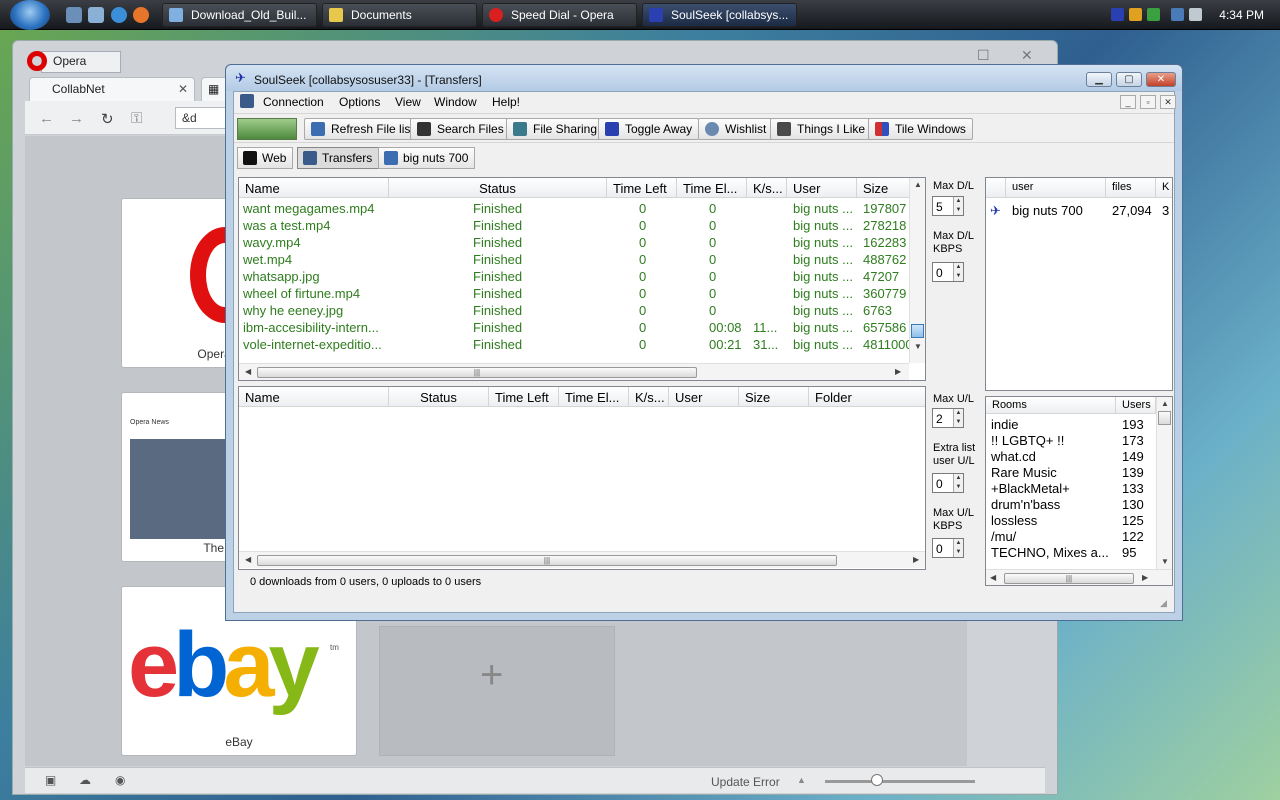 This screenshot has height=800, width=1280. Describe the element at coordinates (1129, 79) in the screenshot. I see `maximize-button: ▢` at that location.